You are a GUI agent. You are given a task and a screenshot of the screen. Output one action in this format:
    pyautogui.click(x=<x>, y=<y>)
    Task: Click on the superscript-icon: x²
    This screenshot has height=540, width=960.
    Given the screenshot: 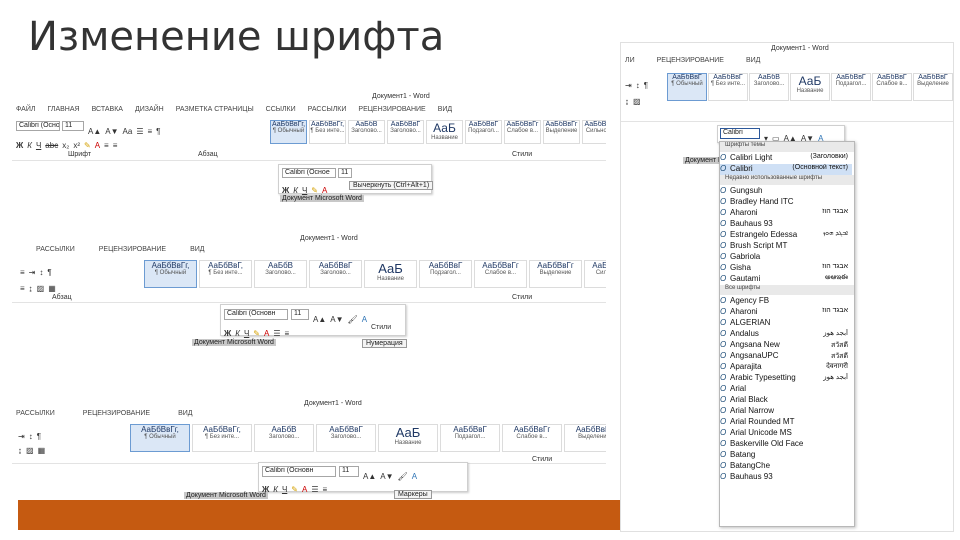 What is the action you would take?
    pyautogui.click(x=76, y=145)
    